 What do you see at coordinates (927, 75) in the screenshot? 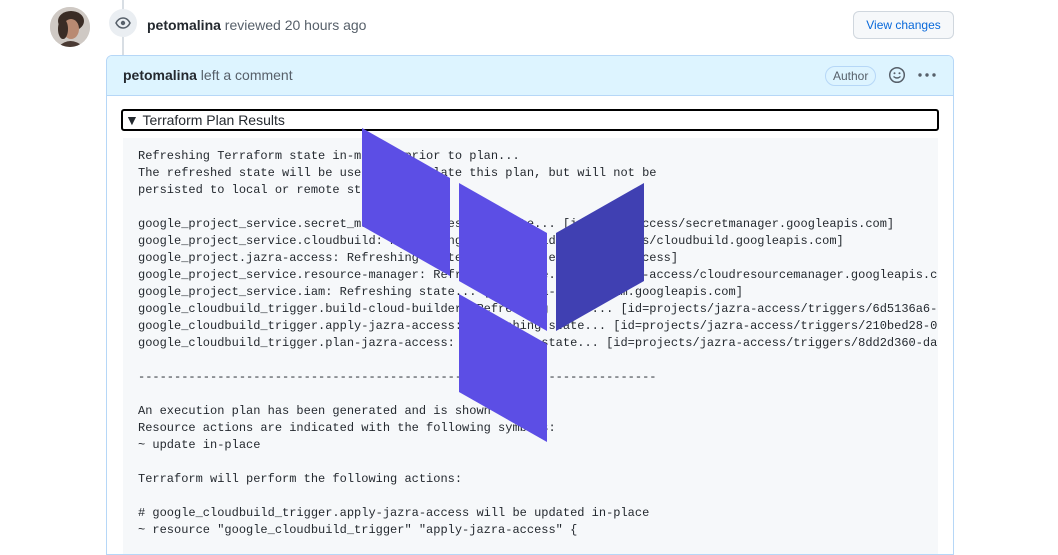
I see `kebab-horizontal-icon` at bounding box center [927, 75].